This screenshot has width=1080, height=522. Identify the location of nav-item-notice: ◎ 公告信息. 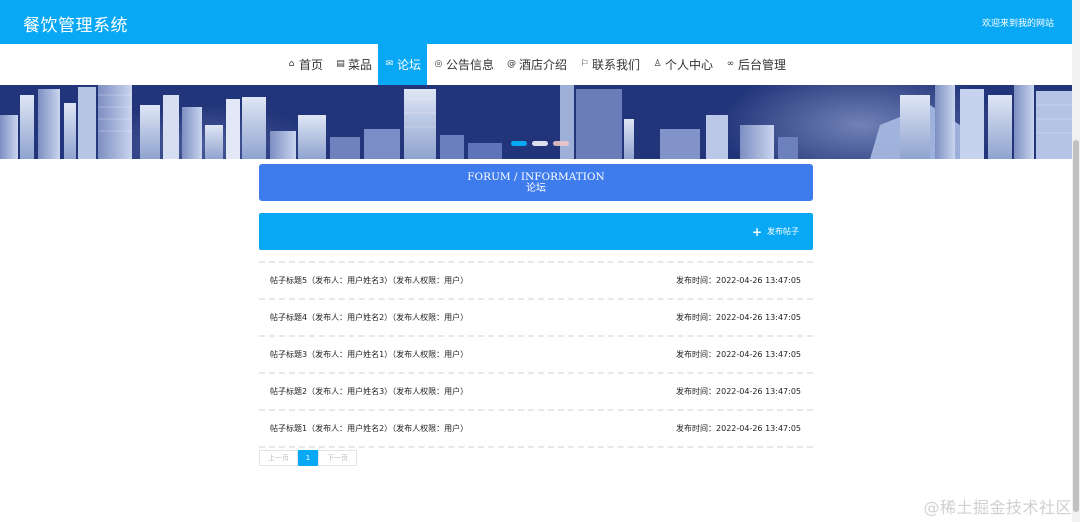
(463, 64).